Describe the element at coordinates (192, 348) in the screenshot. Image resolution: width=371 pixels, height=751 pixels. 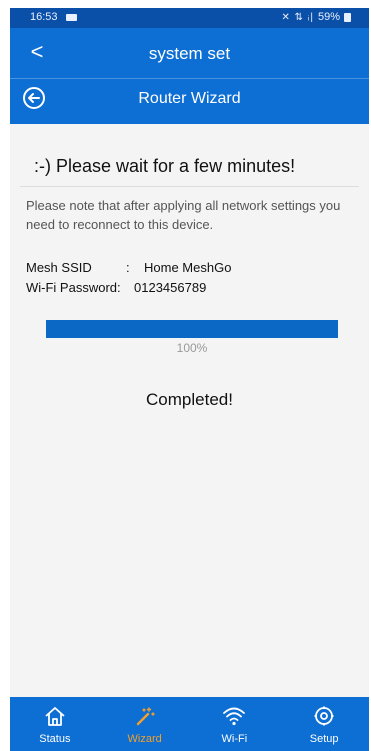
I see `progress-percent: 100%` at that location.